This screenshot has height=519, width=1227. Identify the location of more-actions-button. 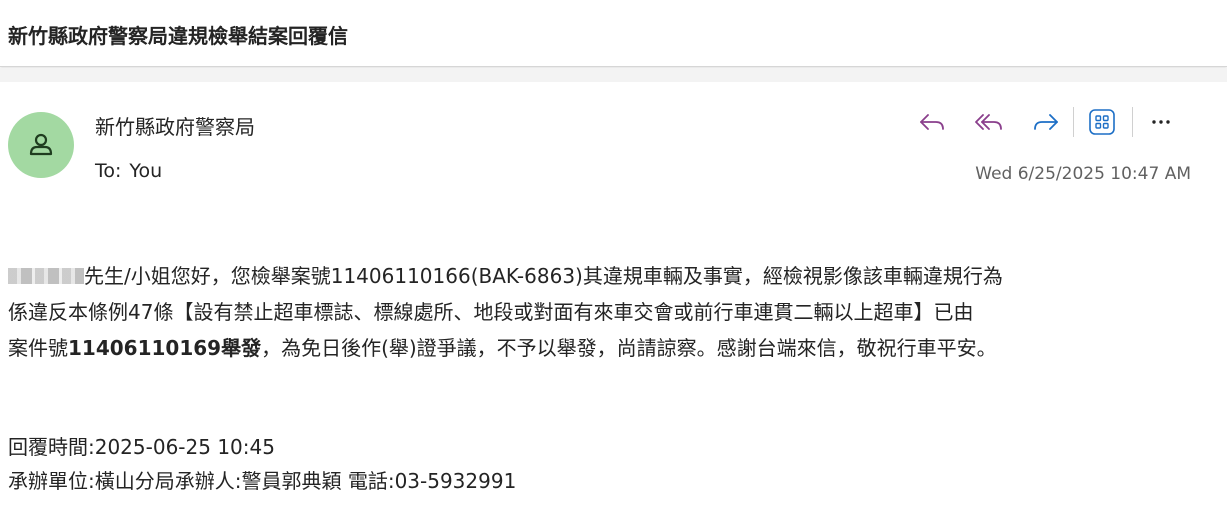
(1161, 122).